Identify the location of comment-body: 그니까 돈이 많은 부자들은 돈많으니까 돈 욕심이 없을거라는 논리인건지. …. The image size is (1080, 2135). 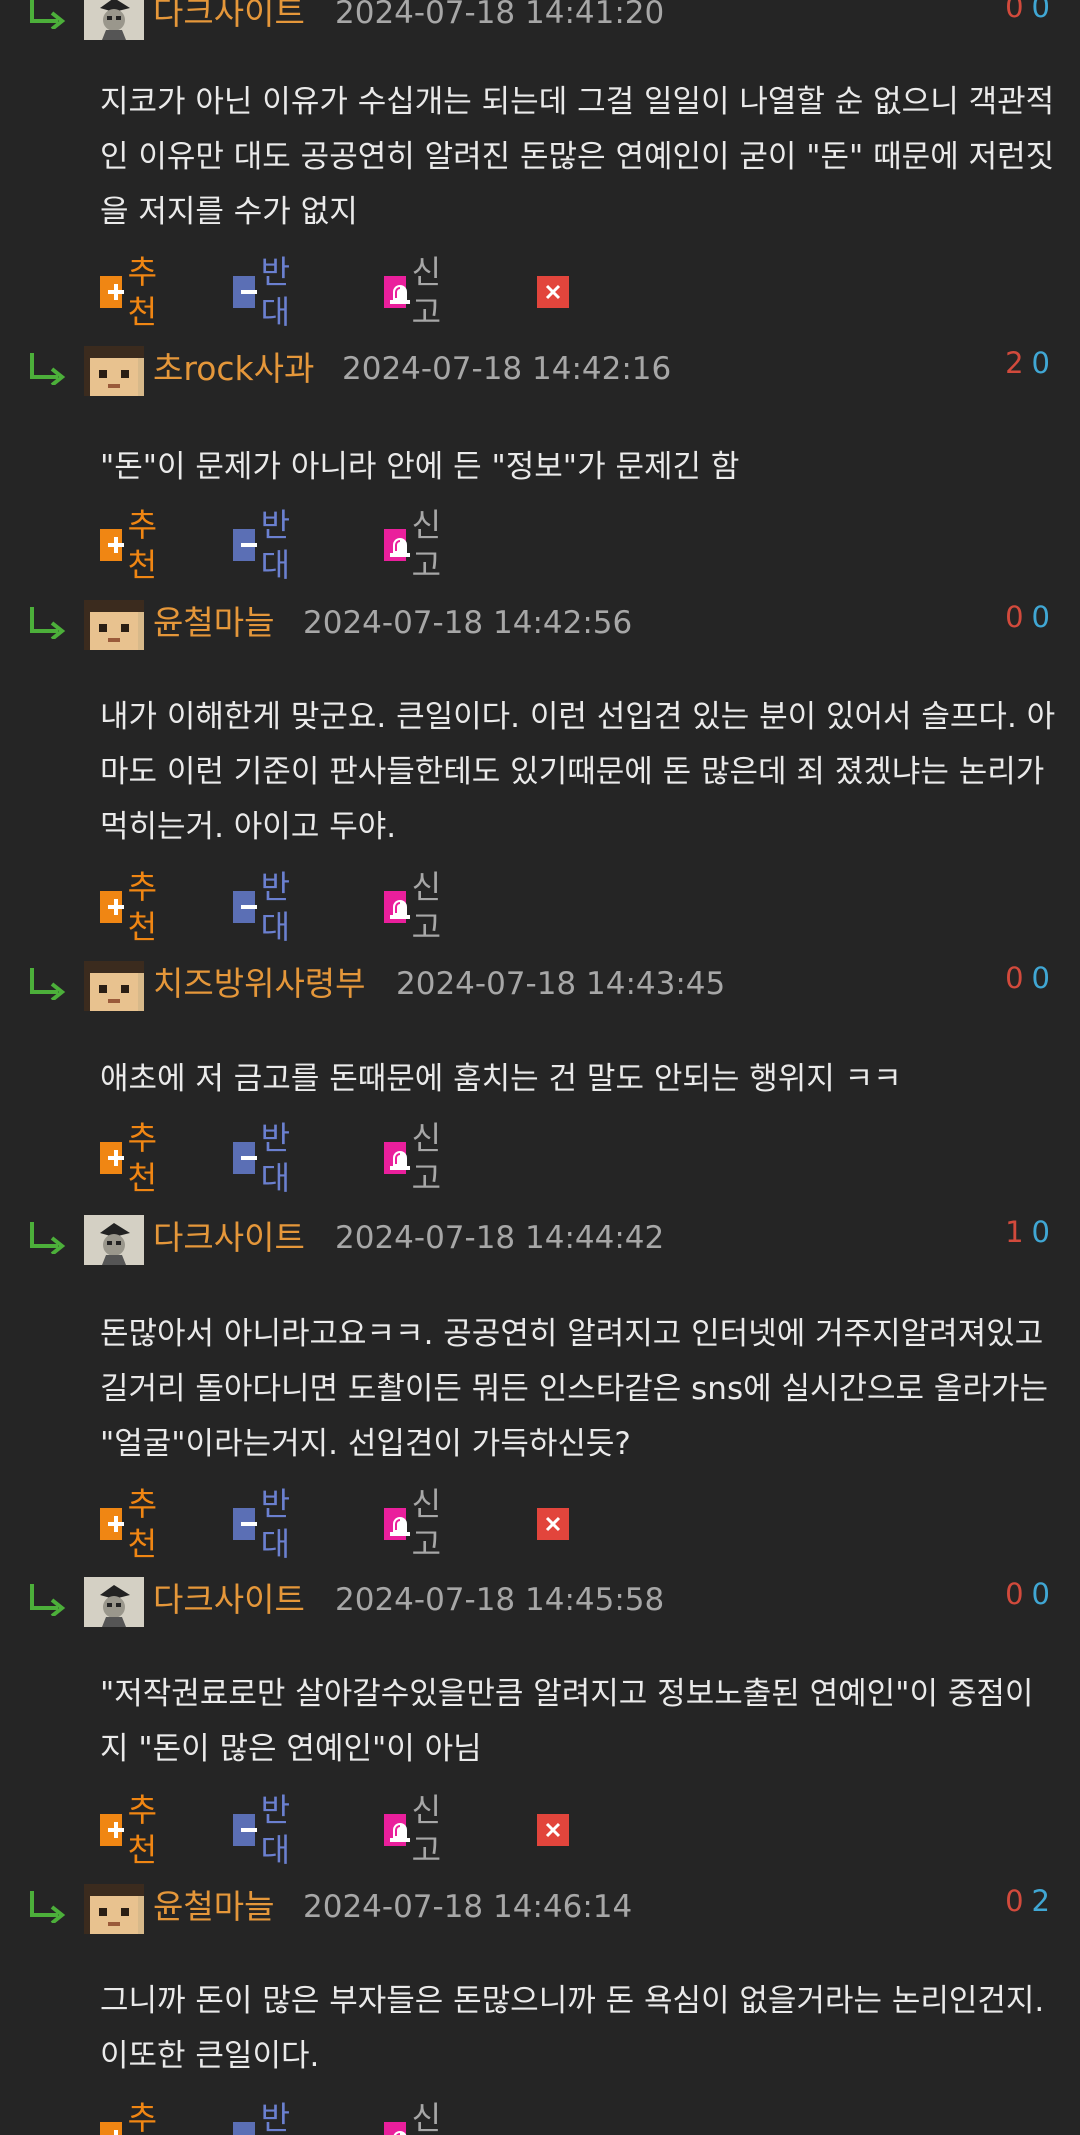
(572, 2028).